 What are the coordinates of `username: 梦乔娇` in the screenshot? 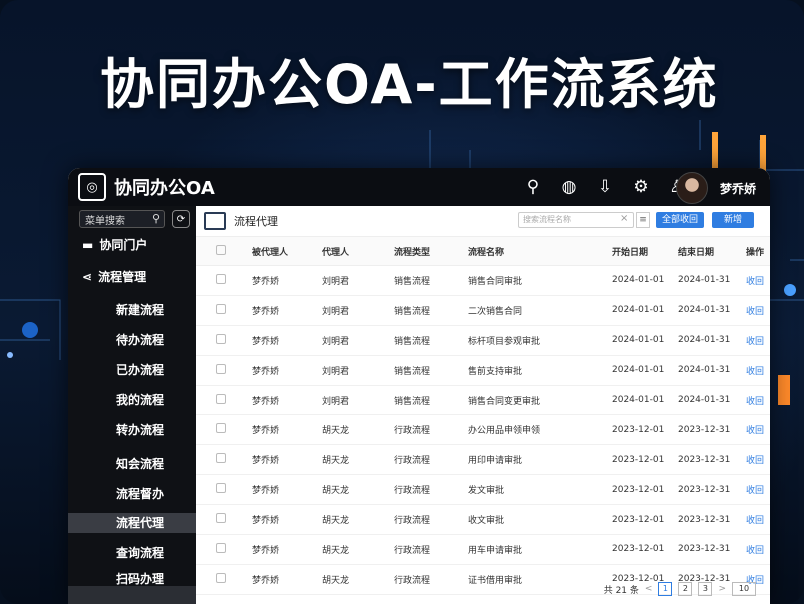 It's located at (738, 188).